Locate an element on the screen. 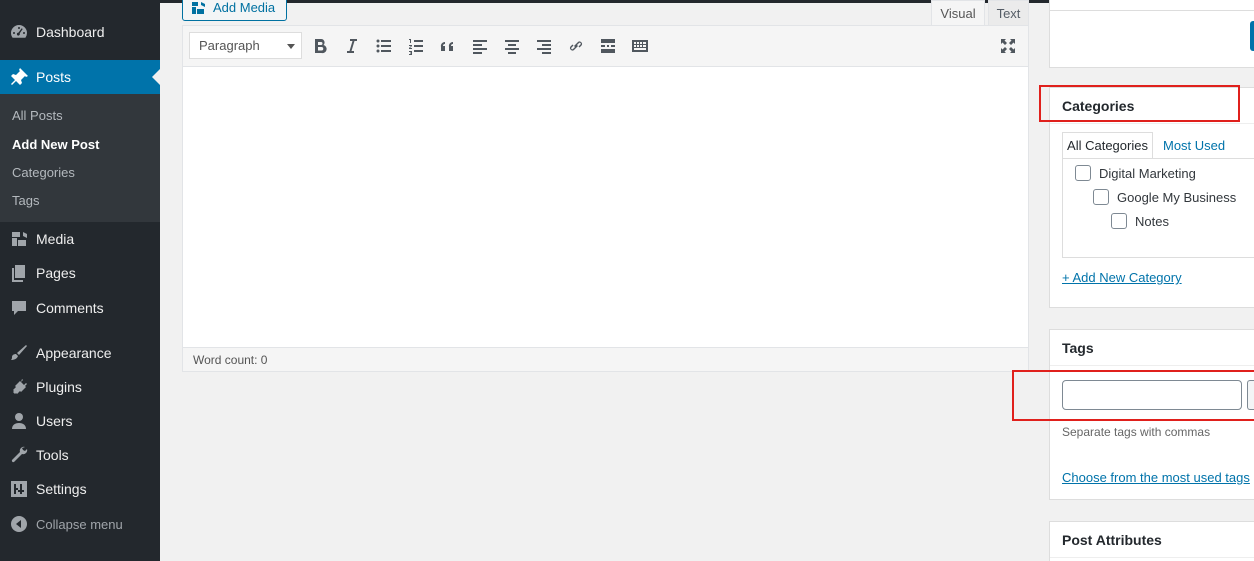 The height and width of the screenshot is (561, 1254). current-indicator is located at coordinates (156, 77).